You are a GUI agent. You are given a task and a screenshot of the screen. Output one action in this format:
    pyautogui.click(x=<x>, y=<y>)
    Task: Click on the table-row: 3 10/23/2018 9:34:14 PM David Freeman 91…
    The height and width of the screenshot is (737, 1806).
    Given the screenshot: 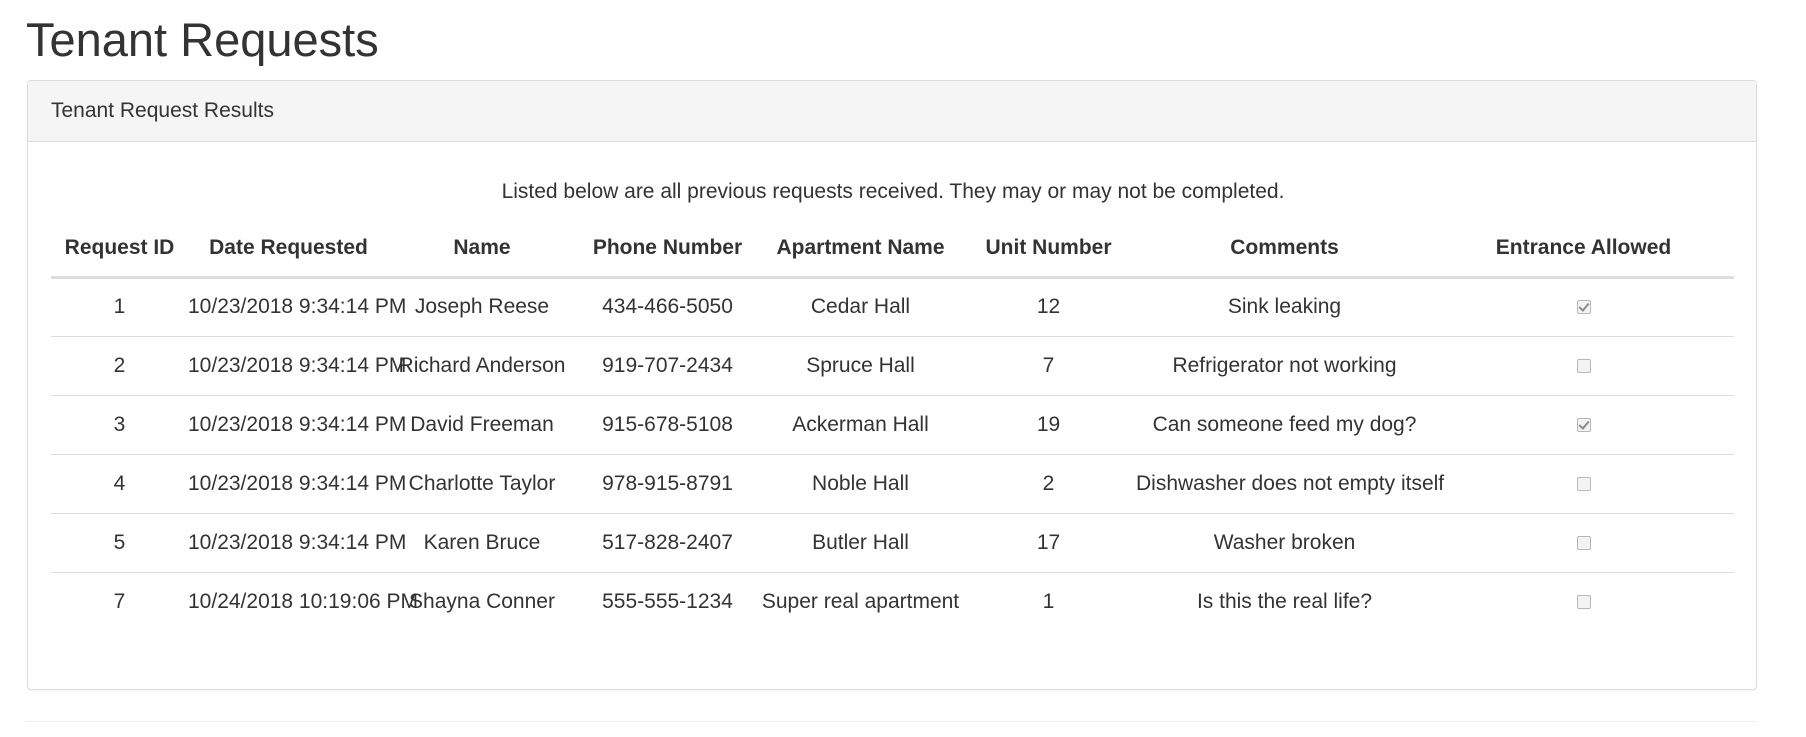 What is the action you would take?
    pyautogui.click(x=892, y=425)
    